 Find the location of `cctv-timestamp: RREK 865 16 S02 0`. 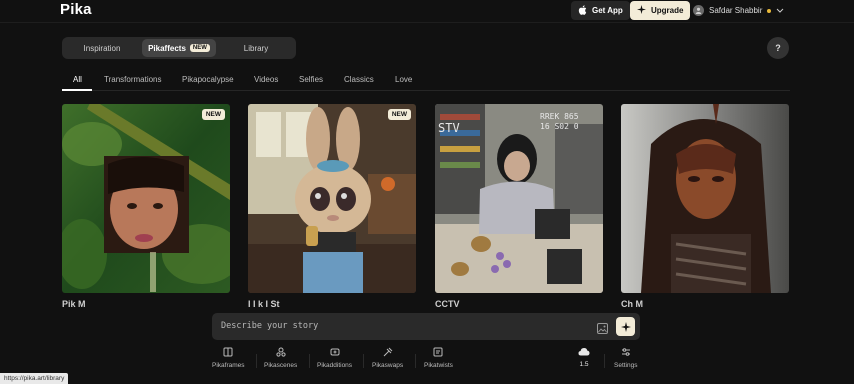

cctv-timestamp: RREK 865 16 S02 0 is located at coordinates (559, 121).